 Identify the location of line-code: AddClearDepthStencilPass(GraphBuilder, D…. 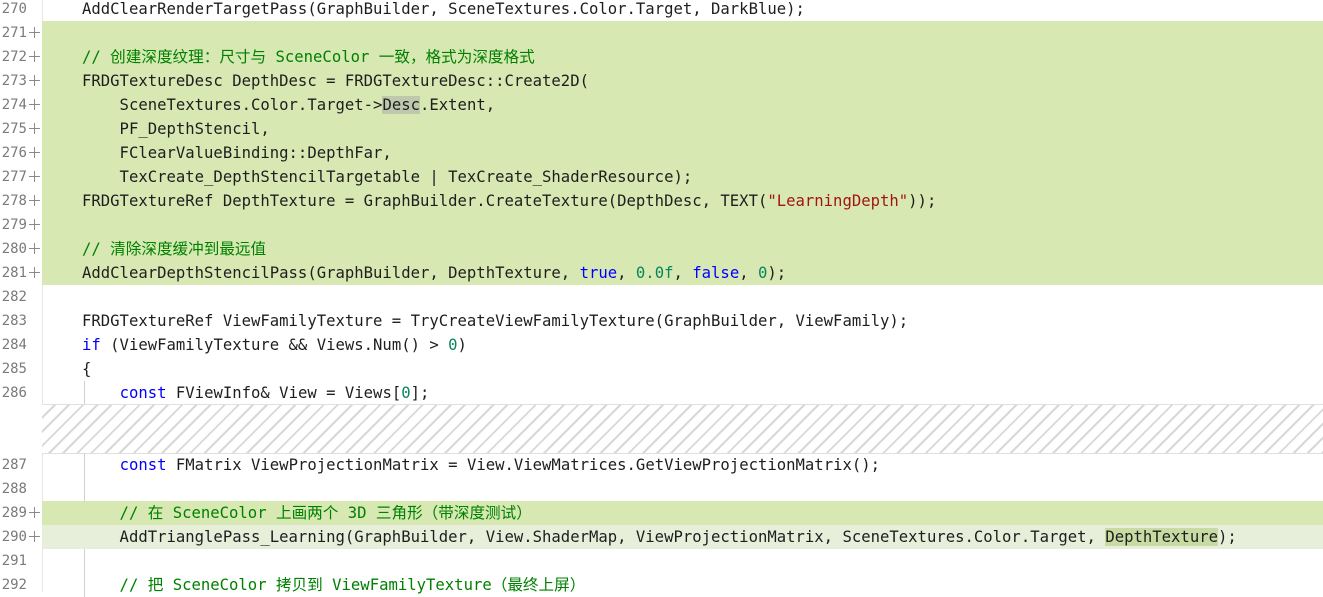
(434, 273).